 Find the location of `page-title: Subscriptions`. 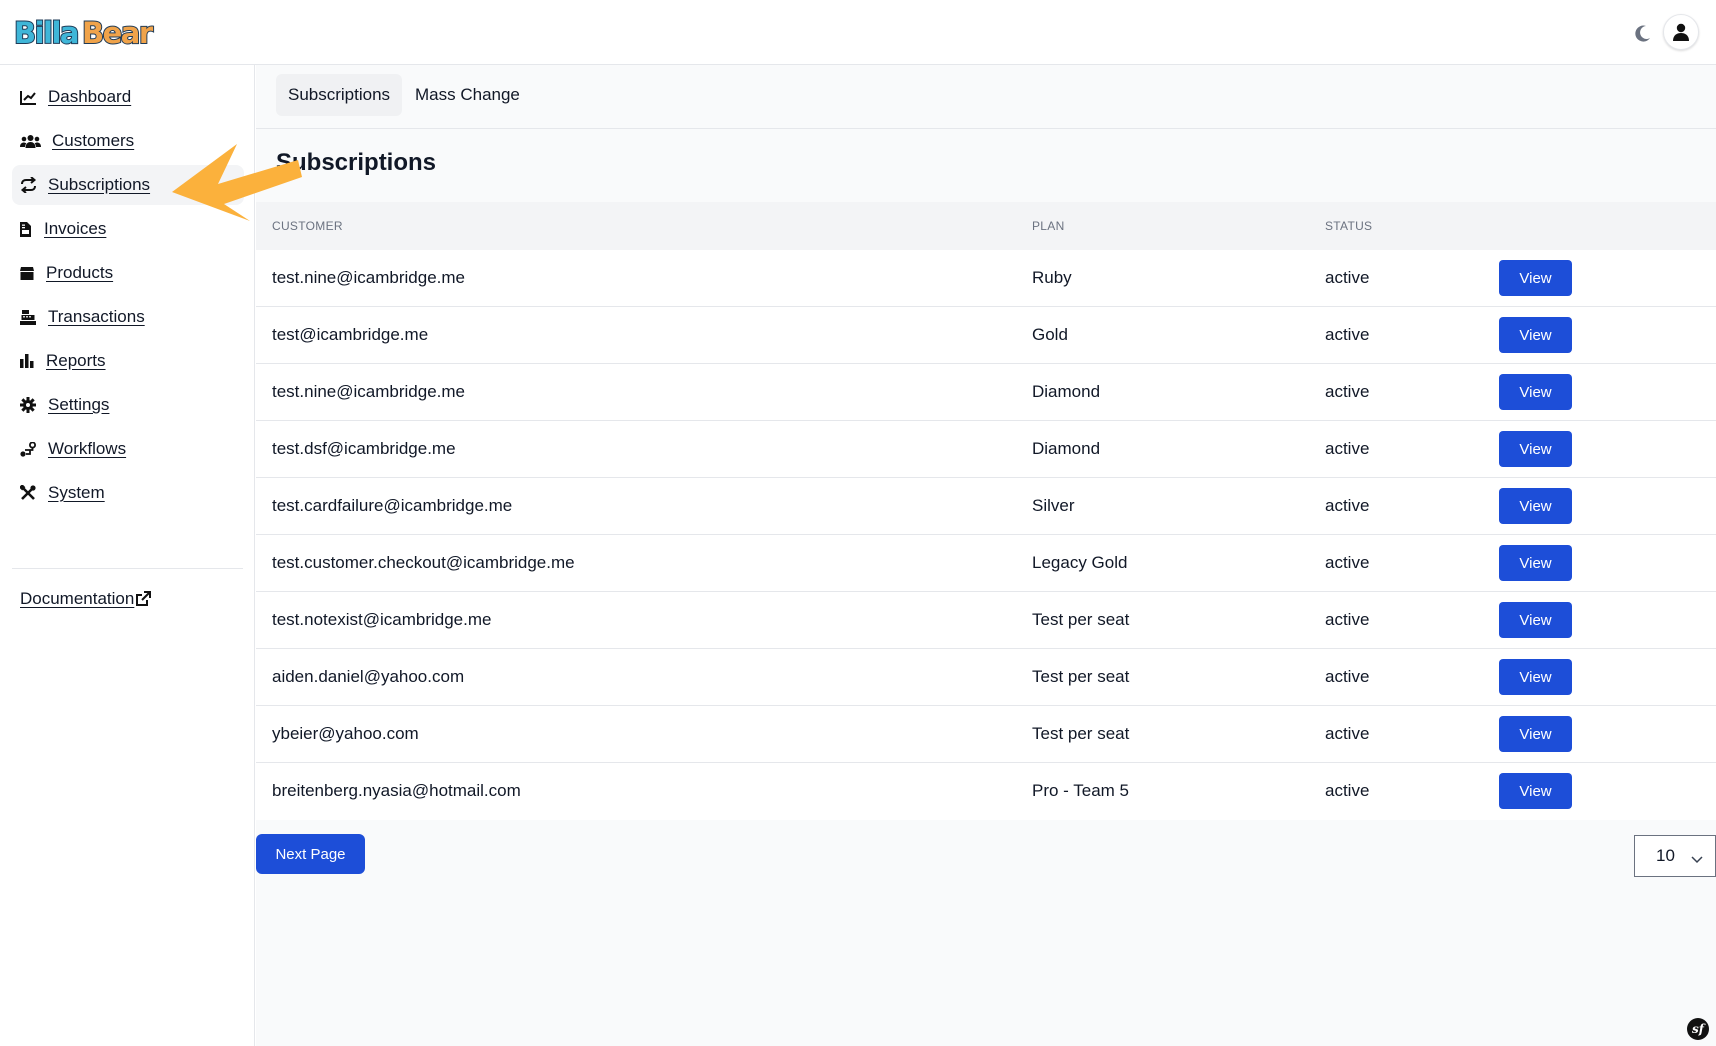

page-title: Subscriptions is located at coordinates (356, 162).